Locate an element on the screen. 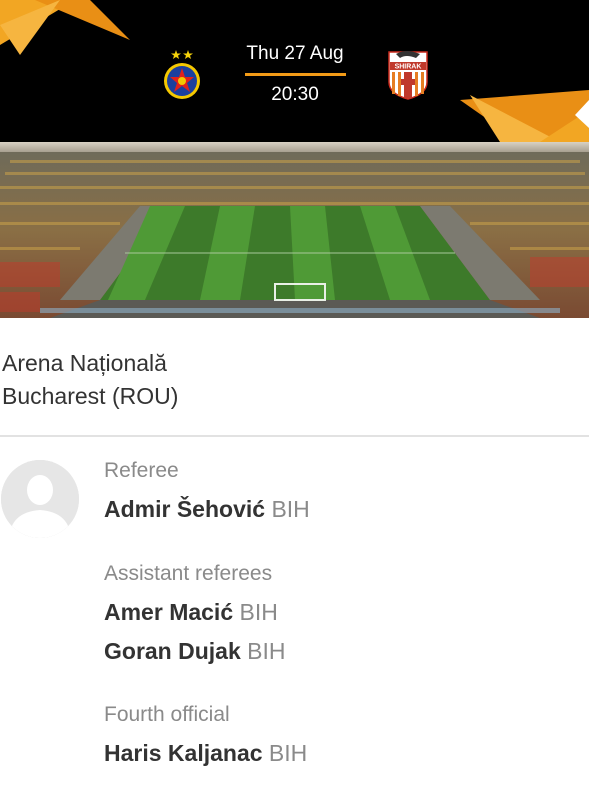 The width and height of the screenshot is (589, 800). official-name: Haris Kaljanac is located at coordinates (183, 753).